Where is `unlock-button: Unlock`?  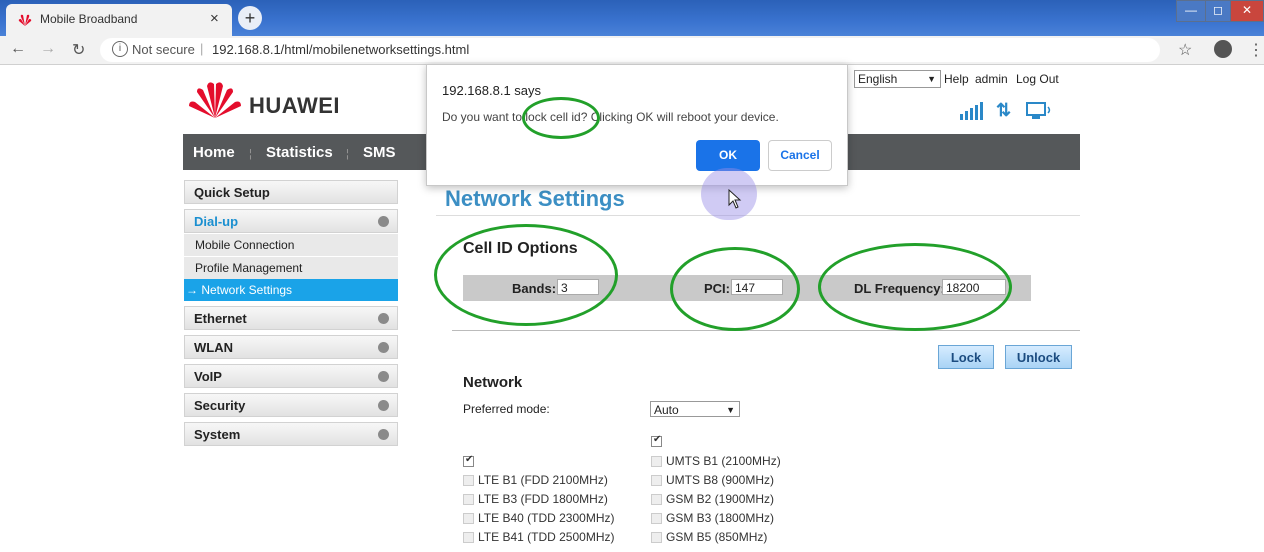
unlock-button: Unlock is located at coordinates (1038, 357).